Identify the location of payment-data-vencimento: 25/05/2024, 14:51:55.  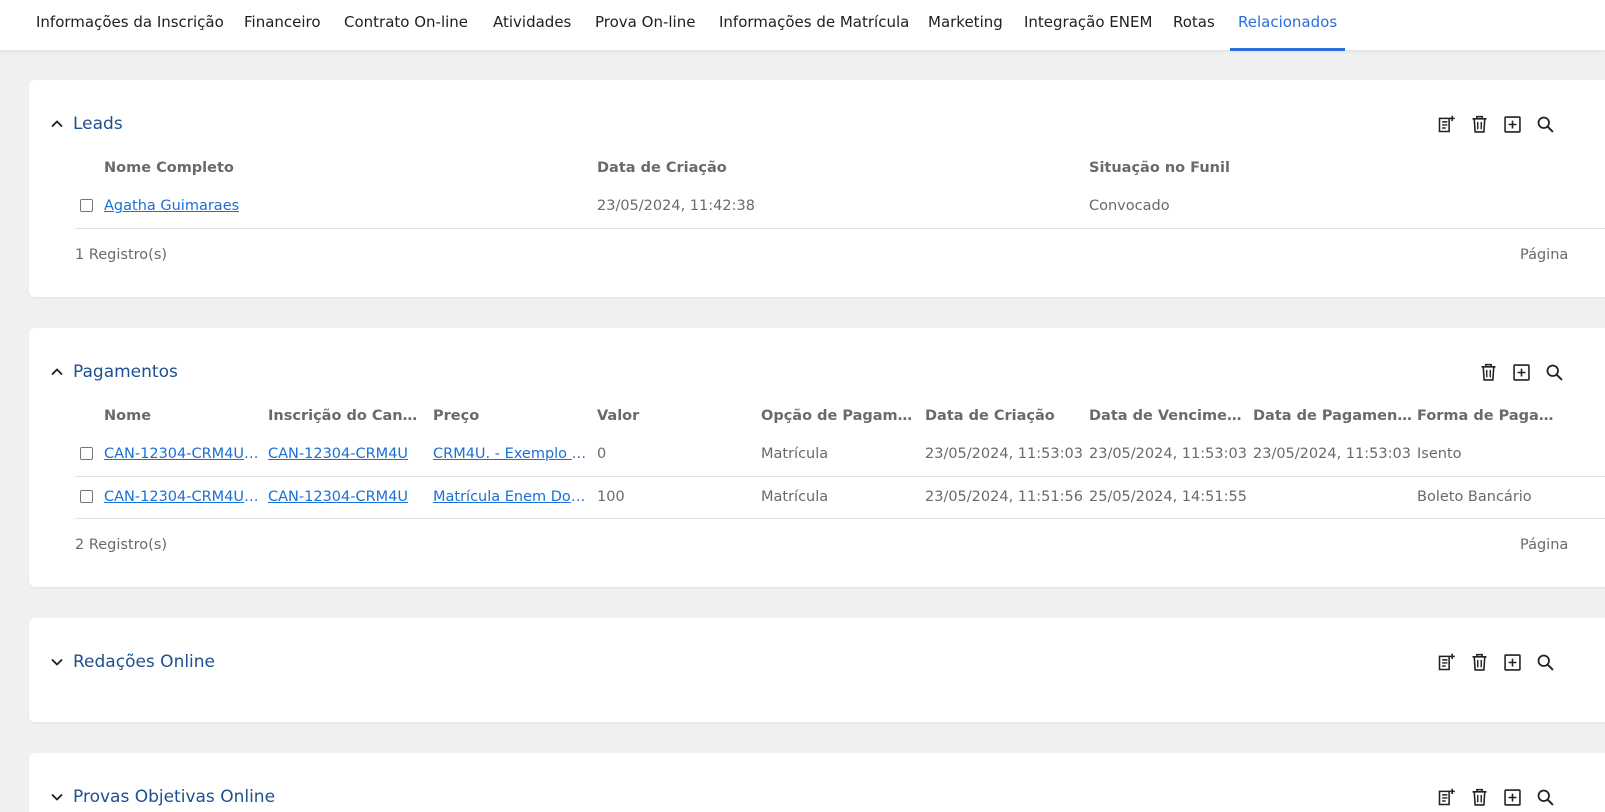
(1168, 497).